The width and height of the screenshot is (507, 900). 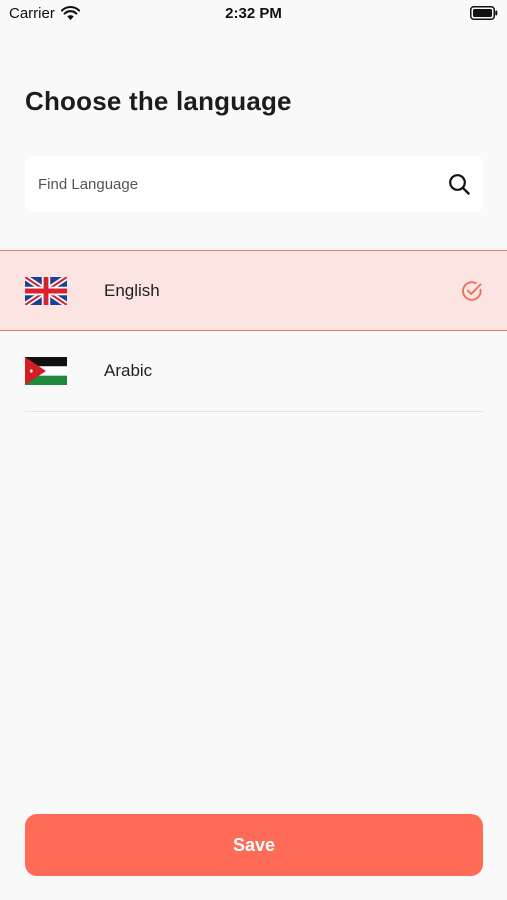 I want to click on language-label: English, so click(x=132, y=290).